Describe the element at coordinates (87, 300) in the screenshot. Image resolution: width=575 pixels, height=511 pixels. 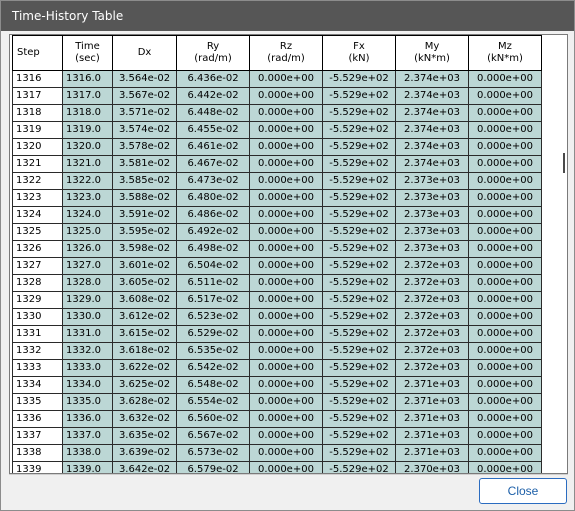
I see `cell-time: 1329.0` at that location.